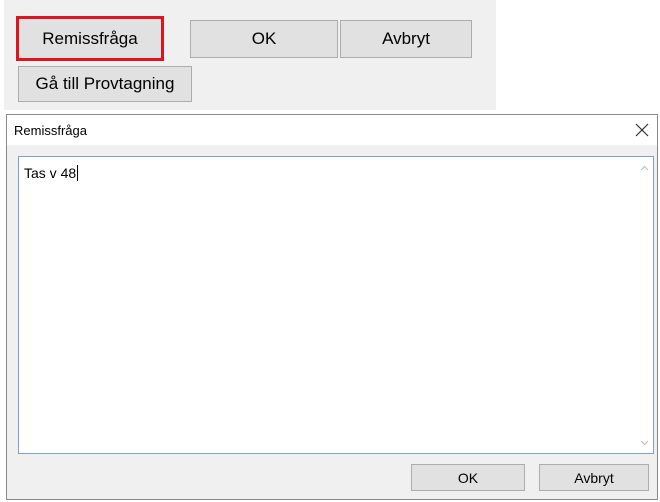  I want to click on remissfraga-button: Remissfråga, so click(90, 38).